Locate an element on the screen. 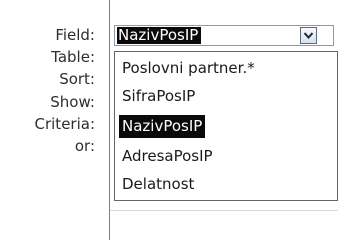  criteria-row-label: Criteria: is located at coordinates (65, 123).